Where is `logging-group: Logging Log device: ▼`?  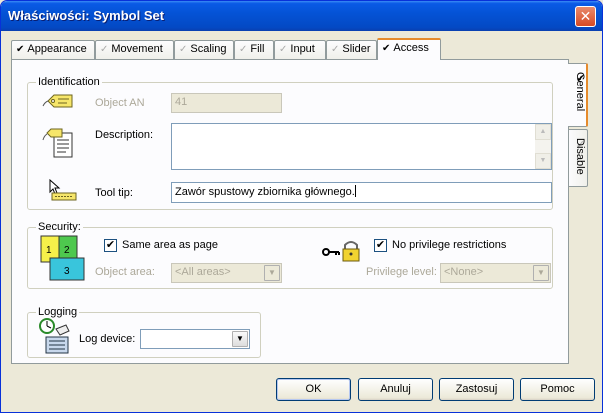
logging-group: Logging Log device: ▼ is located at coordinates (144, 332).